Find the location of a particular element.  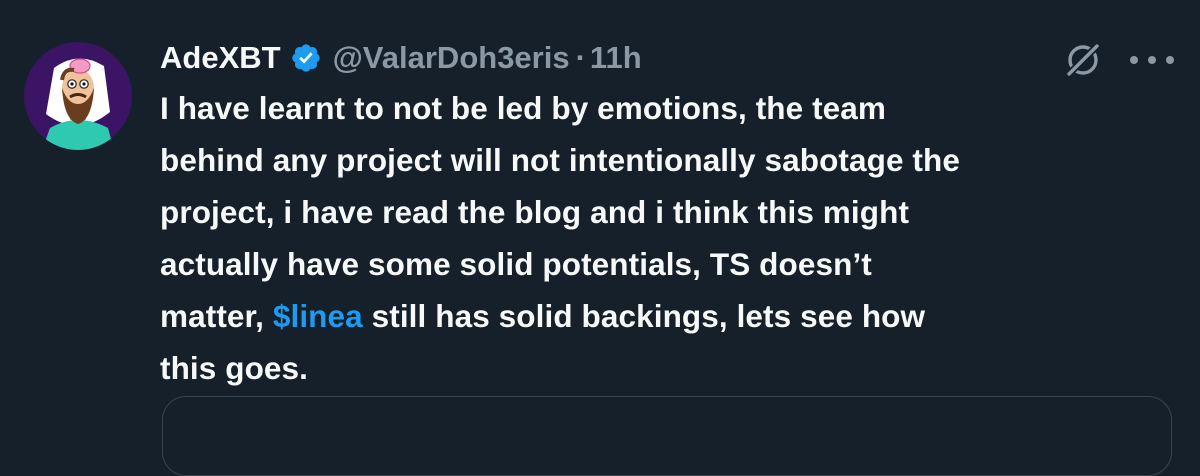

tweet-text-line: this goes. is located at coordinates (234, 368).